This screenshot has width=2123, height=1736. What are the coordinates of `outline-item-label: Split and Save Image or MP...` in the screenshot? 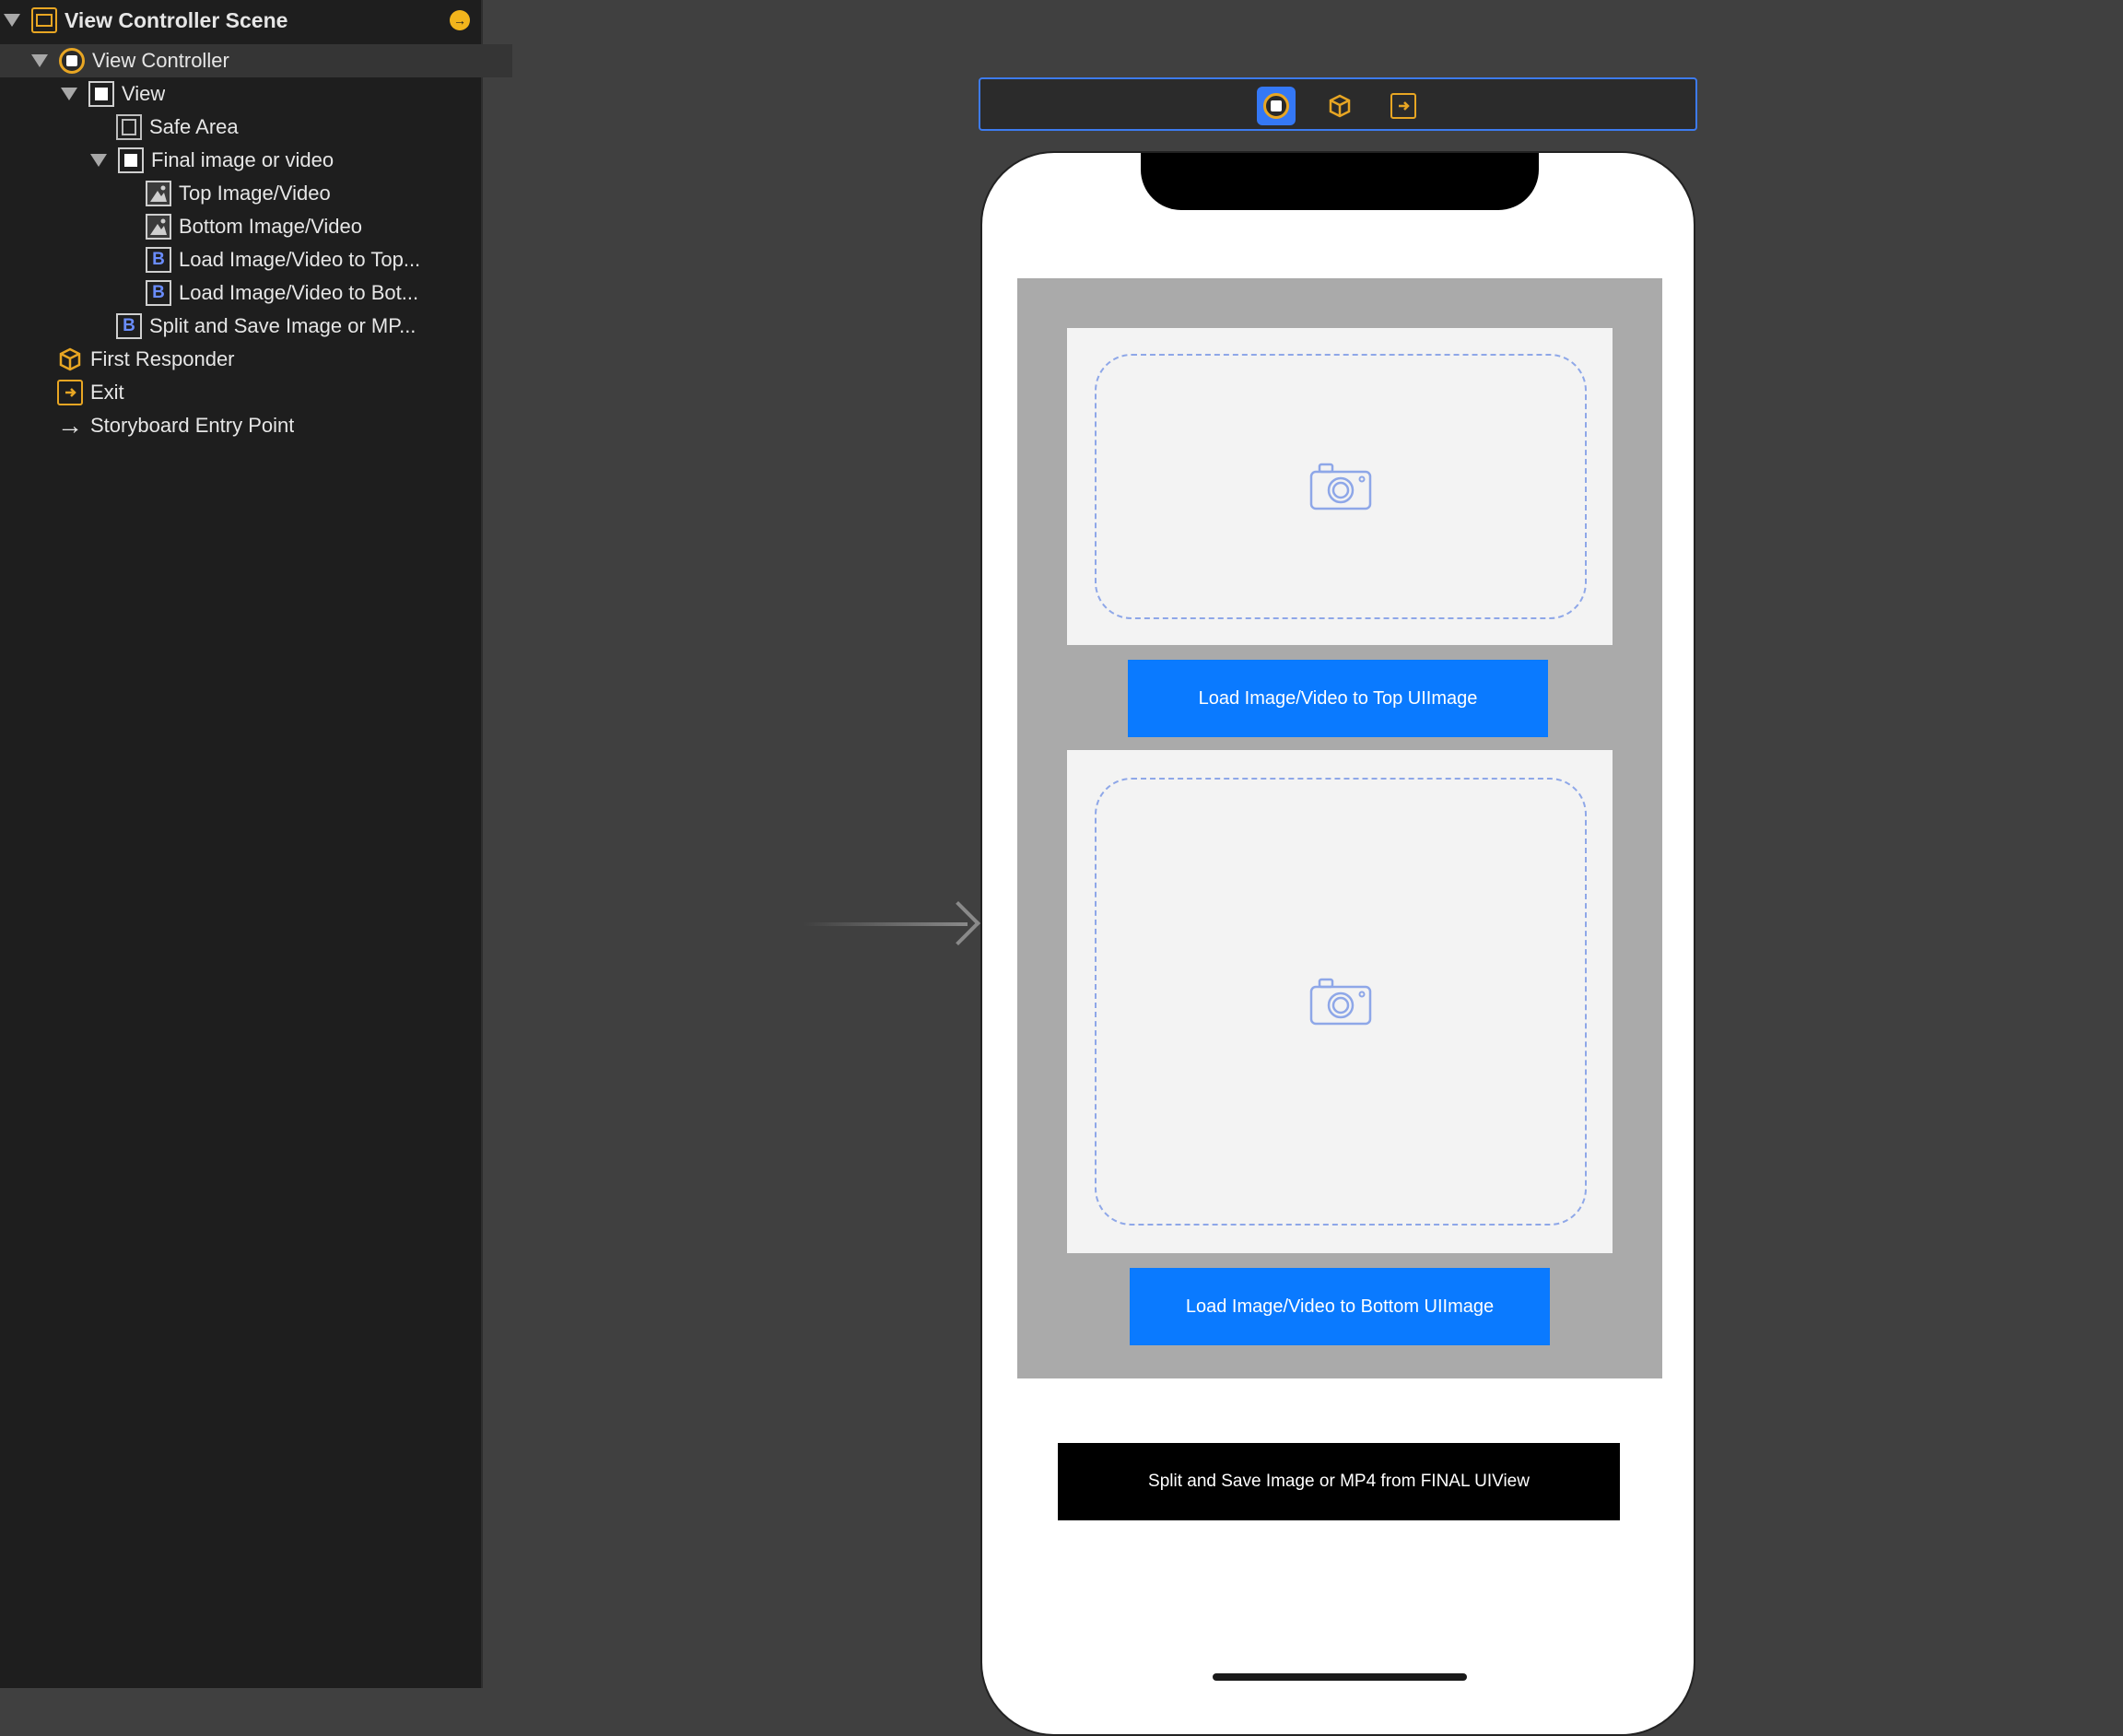 It's located at (282, 325).